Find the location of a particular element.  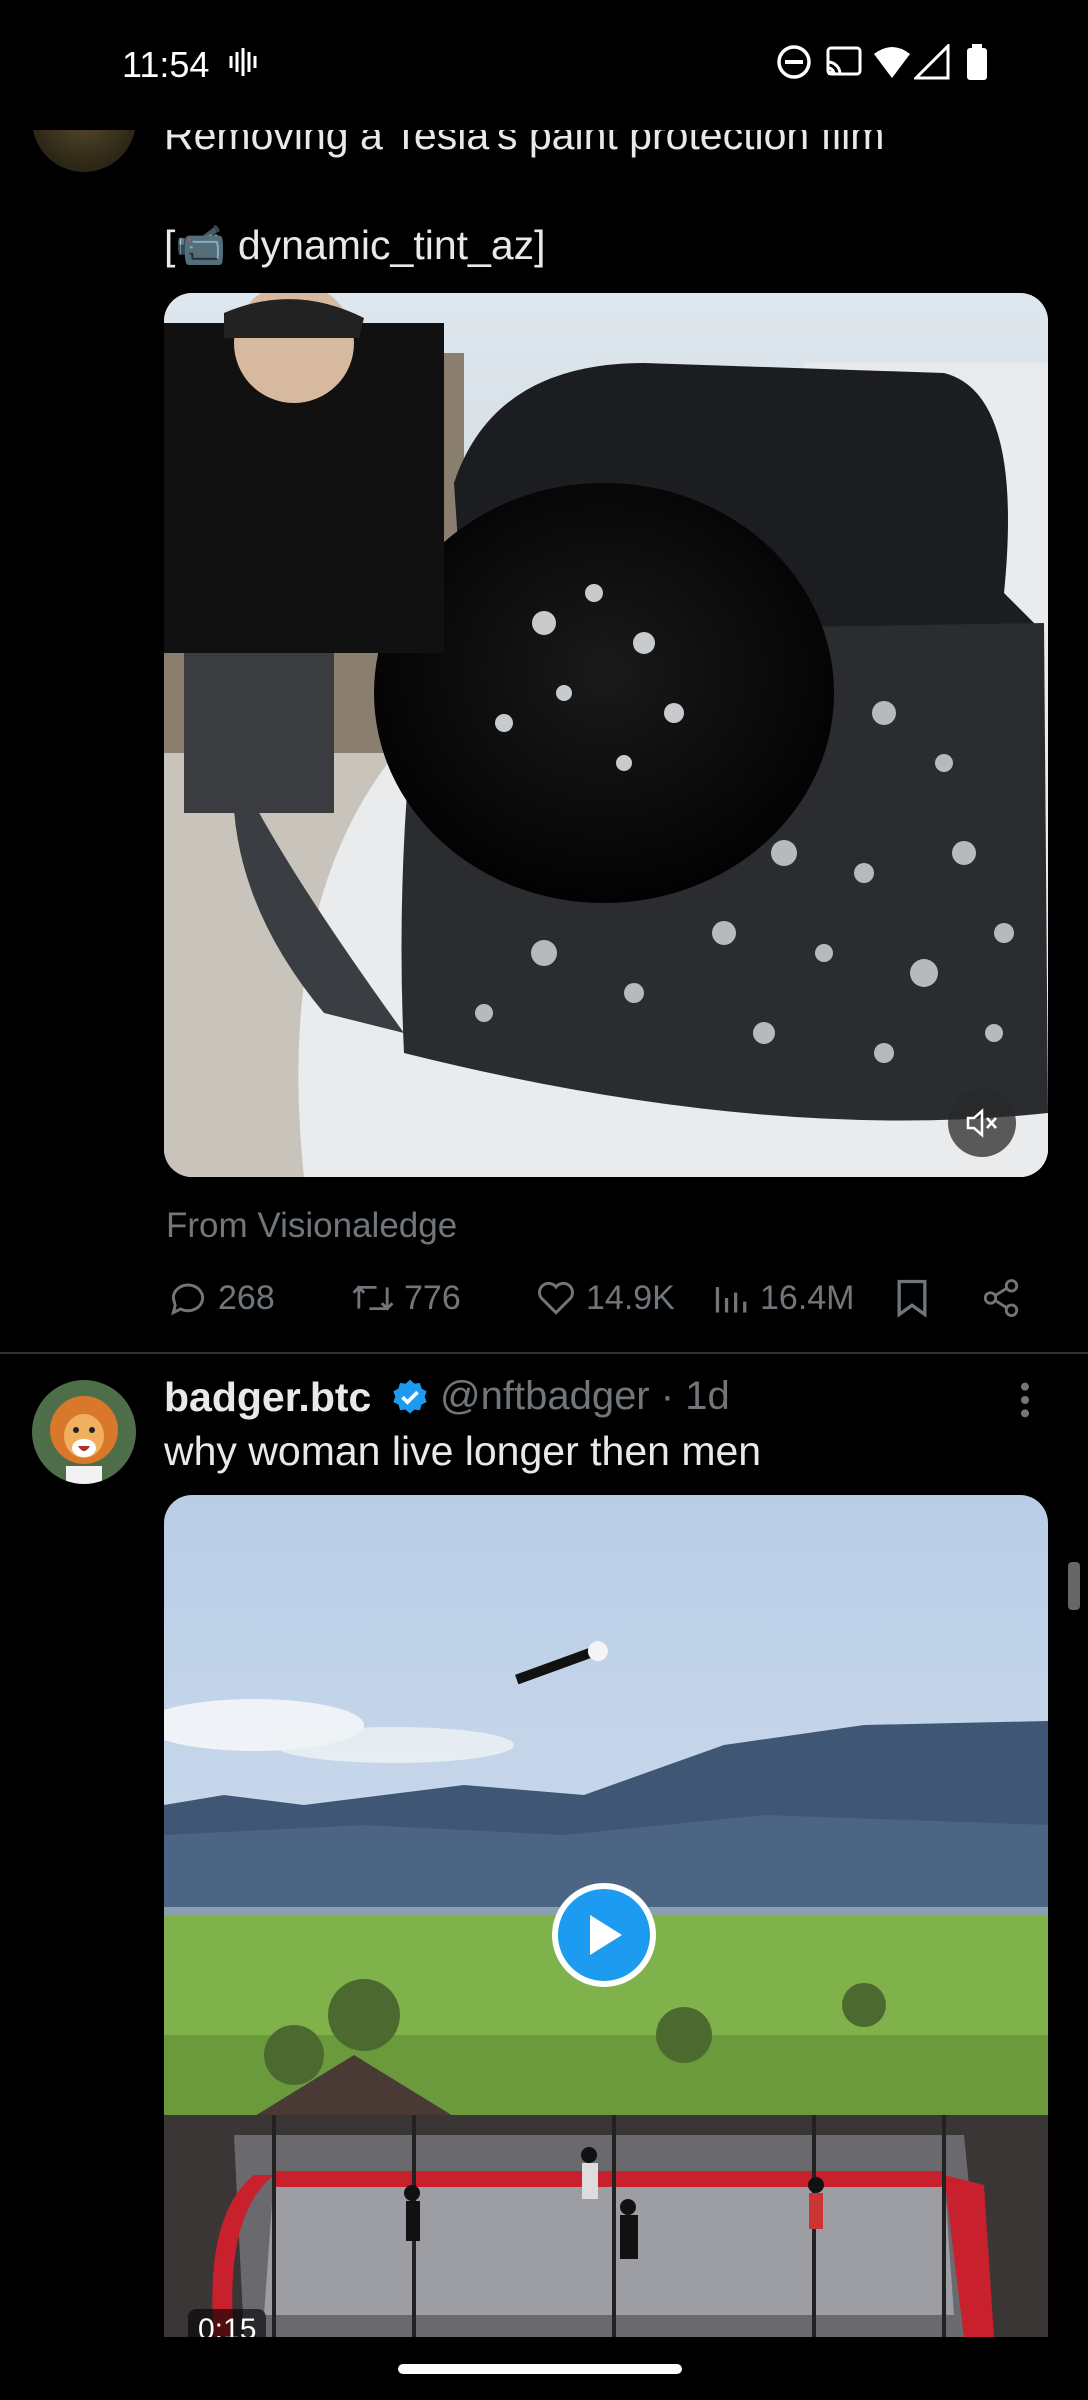

cellular-icon is located at coordinates (931, 63).